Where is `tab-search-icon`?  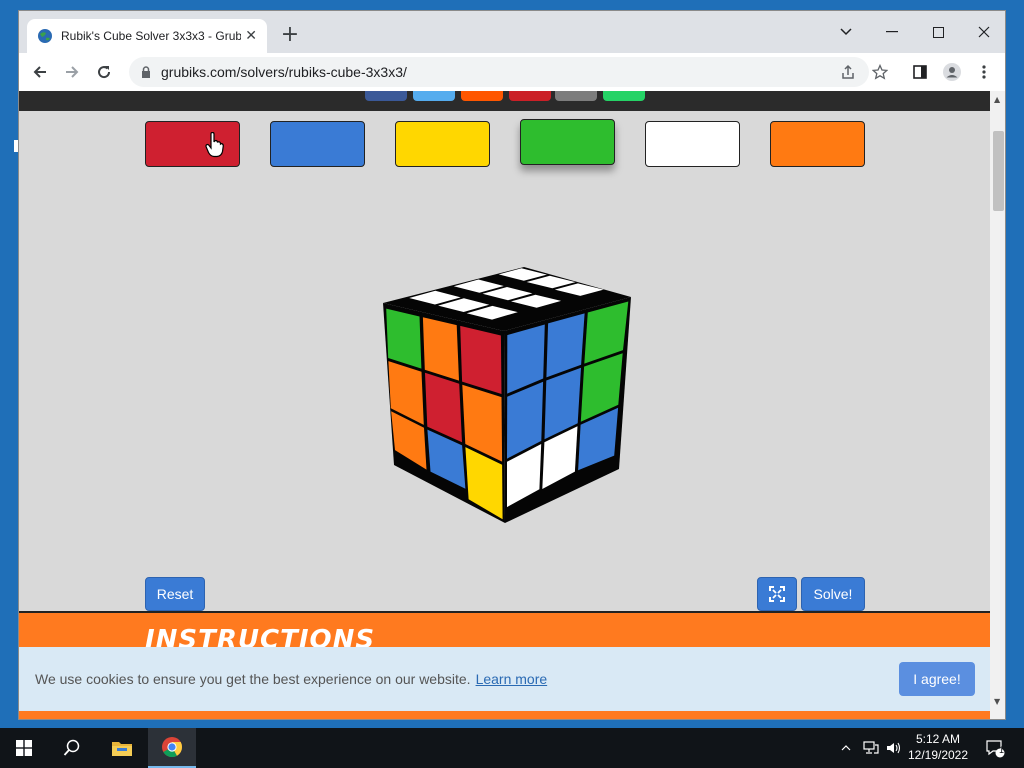
tab-search-icon is located at coordinates (846, 32).